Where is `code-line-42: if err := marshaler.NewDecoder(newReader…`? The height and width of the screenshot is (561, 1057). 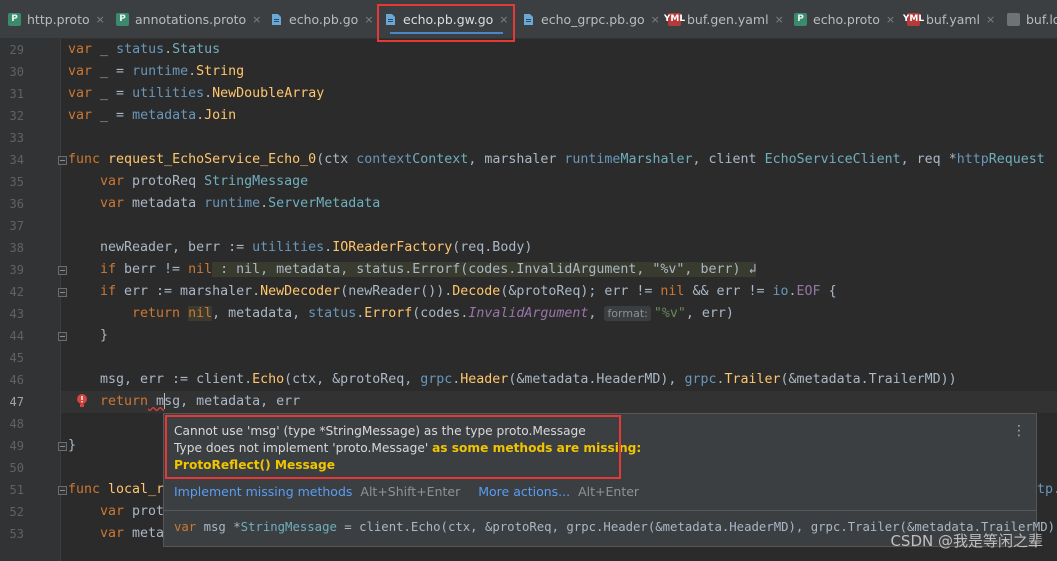
code-line-42: if err := marshaler.NewDecoder(newReader… is located at coordinates (468, 292).